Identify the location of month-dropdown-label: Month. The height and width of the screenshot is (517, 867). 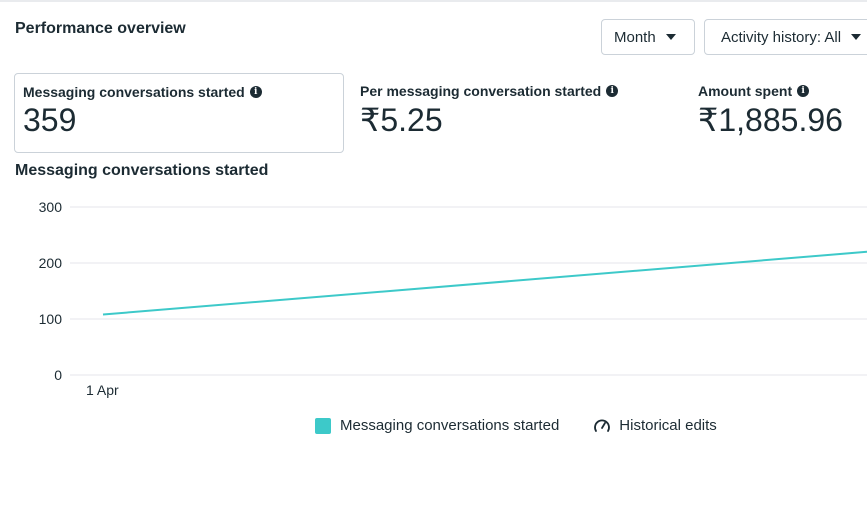
(635, 37).